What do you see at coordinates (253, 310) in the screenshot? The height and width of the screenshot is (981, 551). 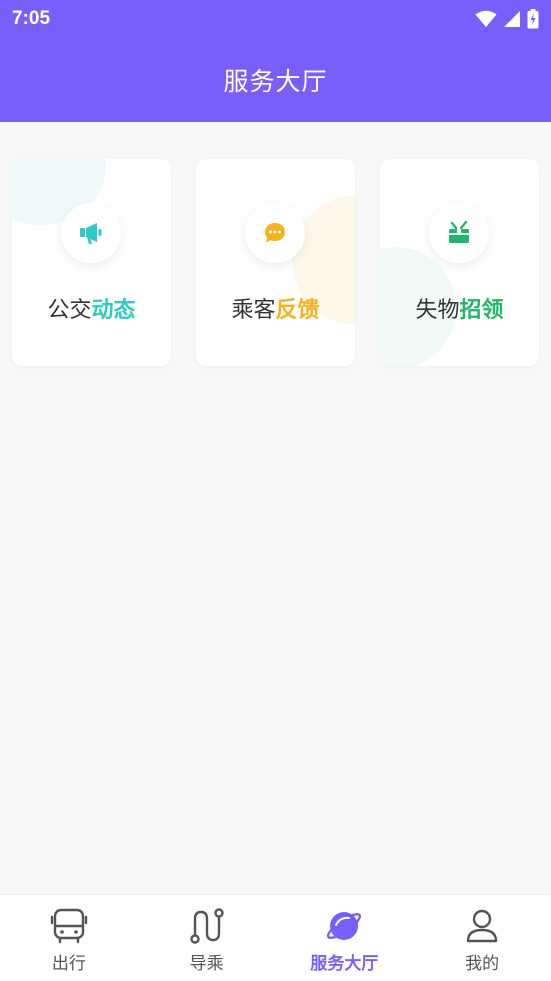 I see `service-label-prefix: 乘客` at bounding box center [253, 310].